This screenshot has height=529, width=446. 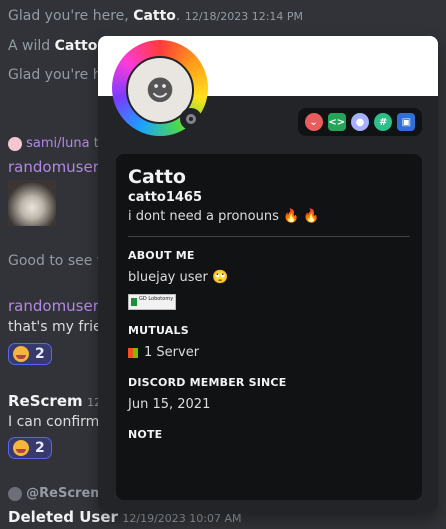 I want to click on welcome-suffix: ., so click(x=178, y=16).